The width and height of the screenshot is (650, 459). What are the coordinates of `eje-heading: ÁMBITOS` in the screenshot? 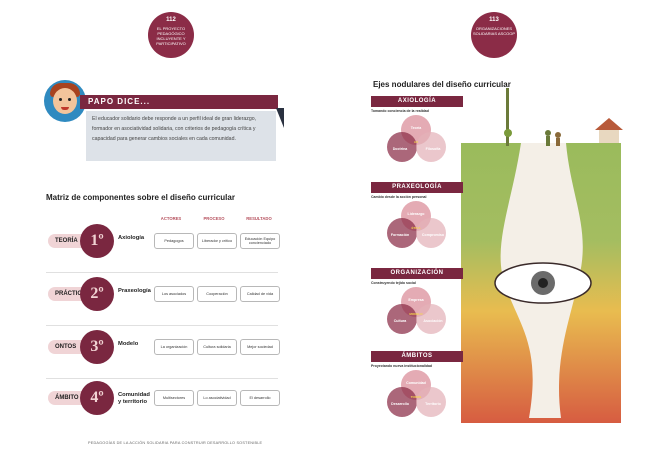 It's located at (417, 356).